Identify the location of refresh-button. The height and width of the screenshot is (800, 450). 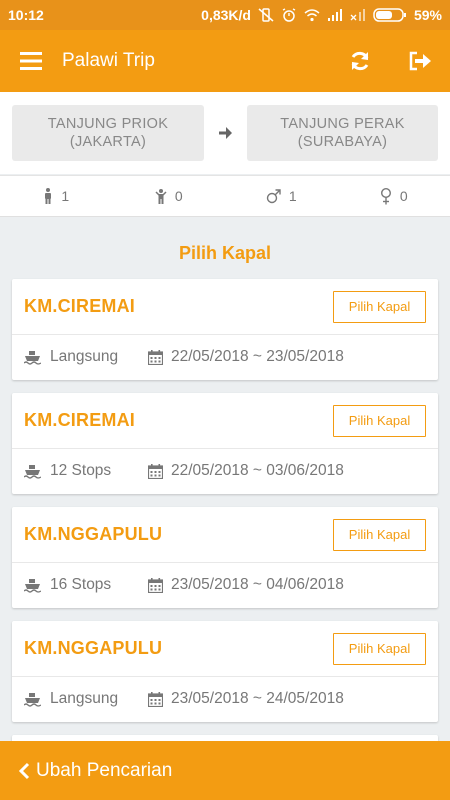
(360, 61).